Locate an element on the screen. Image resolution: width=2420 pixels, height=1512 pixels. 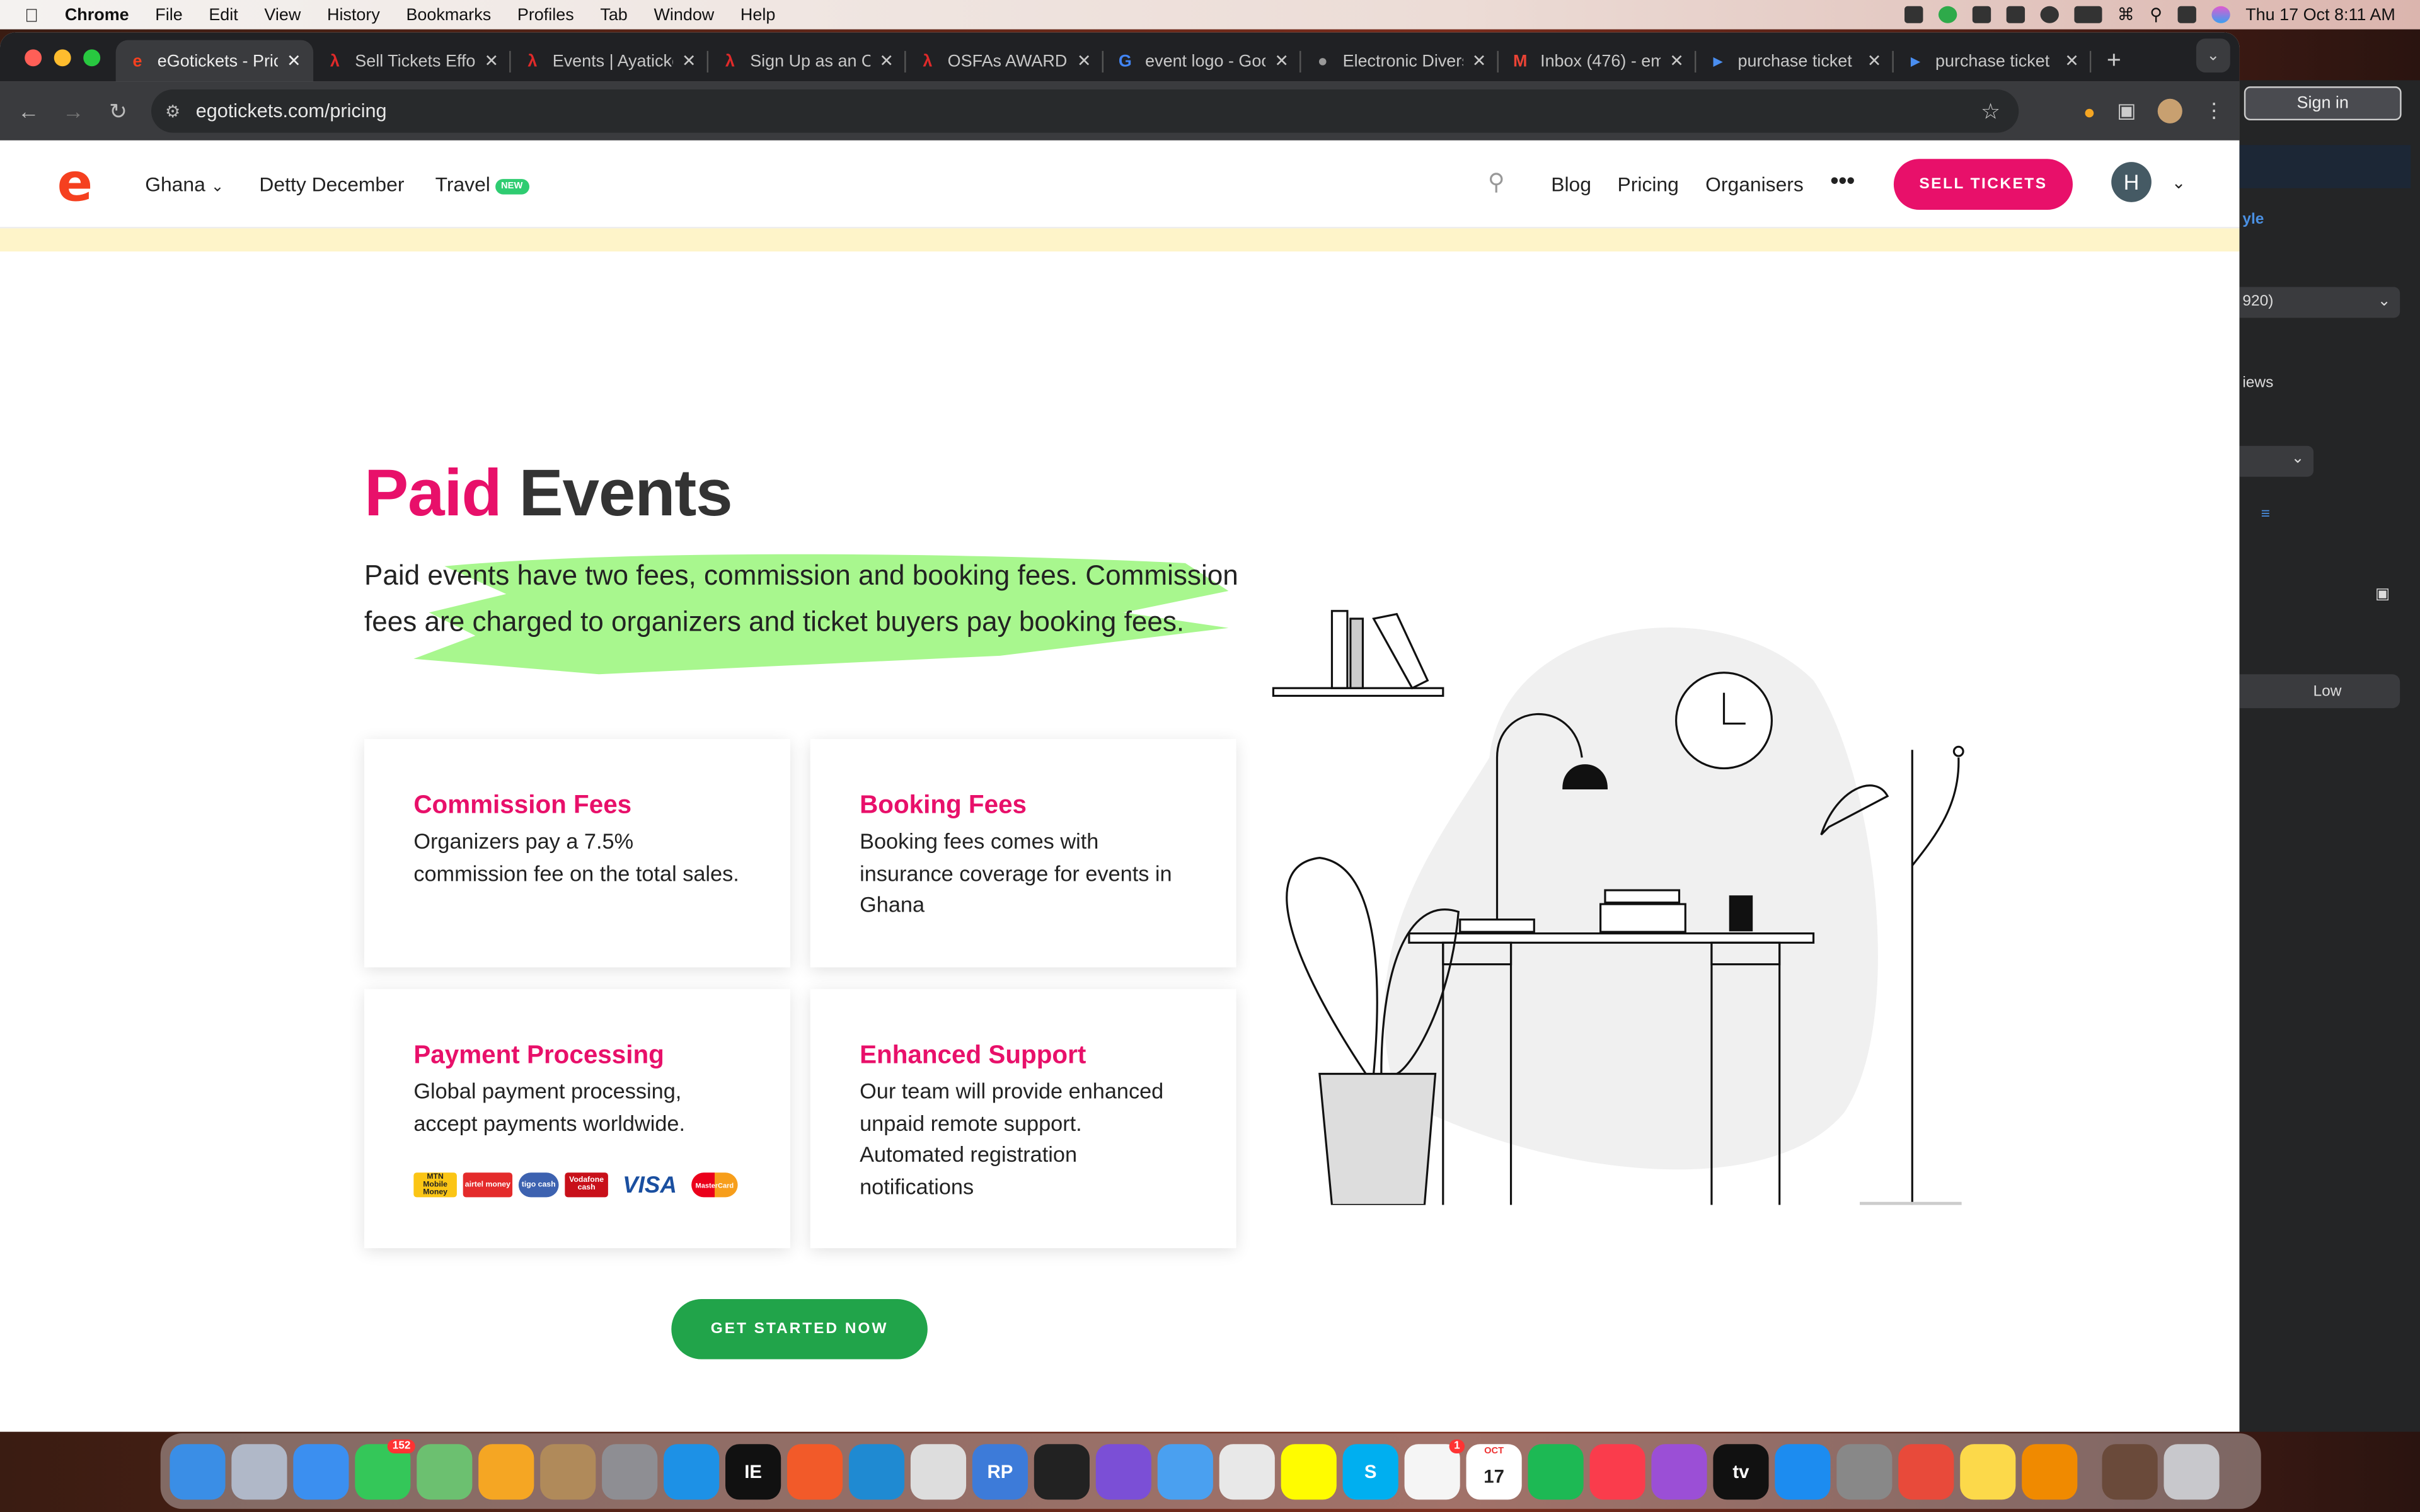
quality-low-option: Low is located at coordinates (2319, 691).